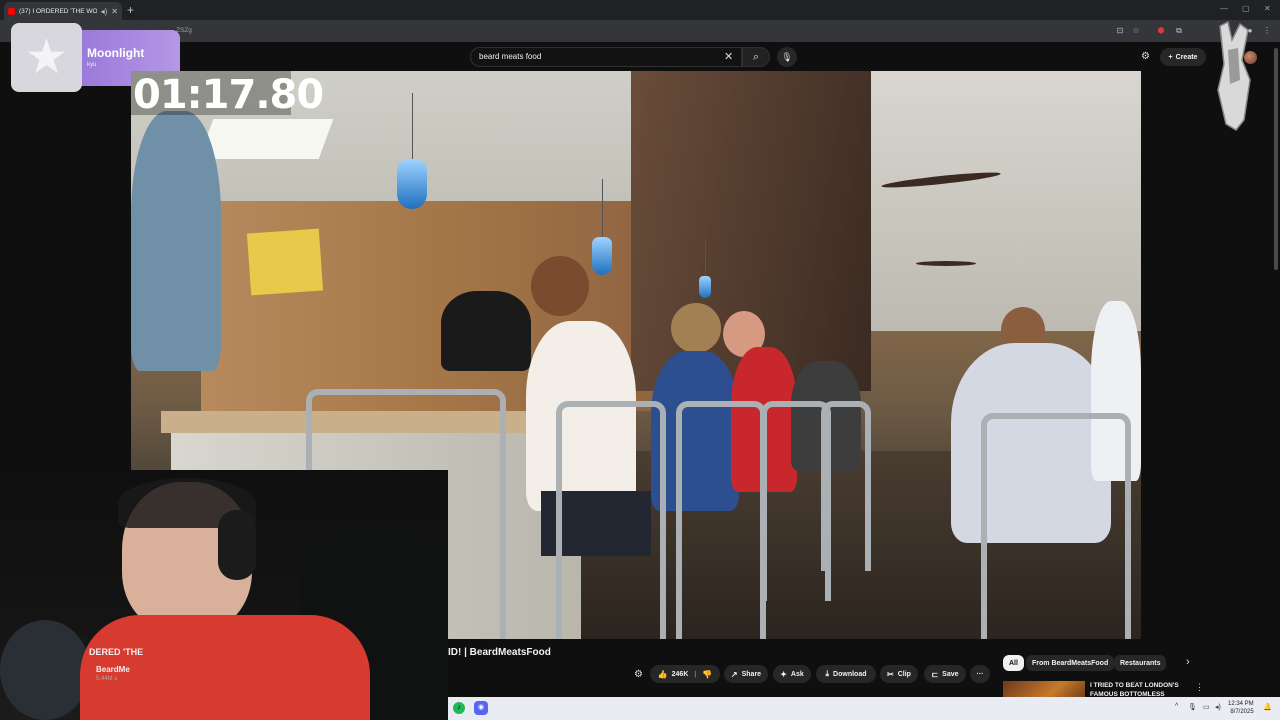  What do you see at coordinates (45, 670) in the screenshot?
I see `microphone` at bounding box center [45, 670].